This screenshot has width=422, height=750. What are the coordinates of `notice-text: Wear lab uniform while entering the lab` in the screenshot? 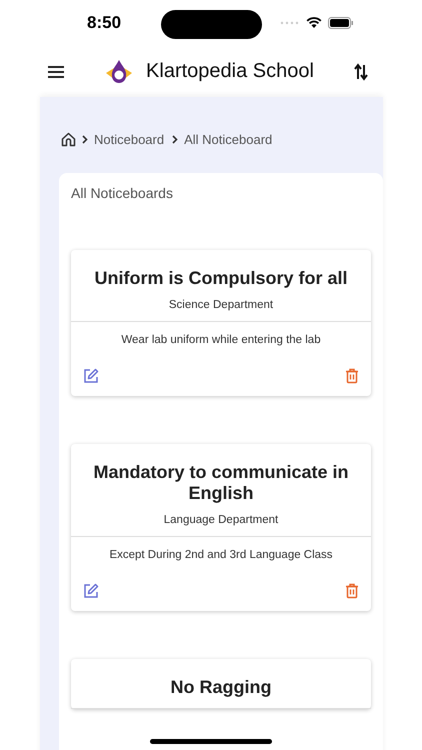 It's located at (221, 340).